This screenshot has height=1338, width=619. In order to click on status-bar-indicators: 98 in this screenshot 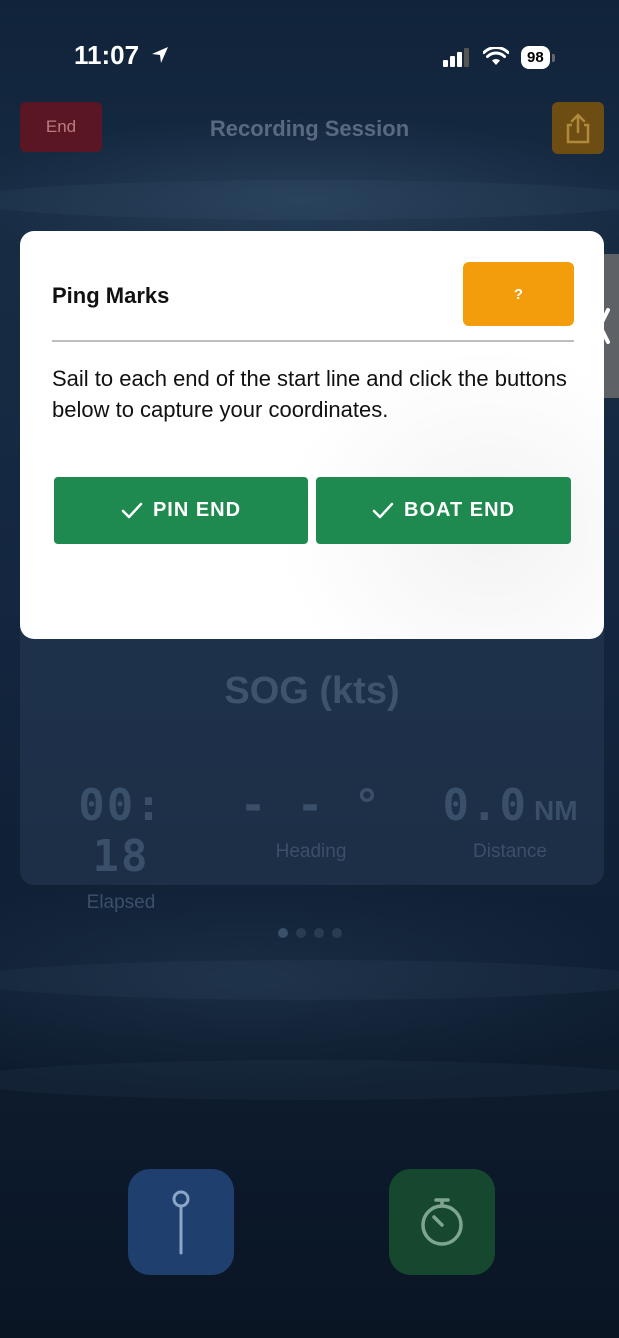, I will do `click(499, 57)`.